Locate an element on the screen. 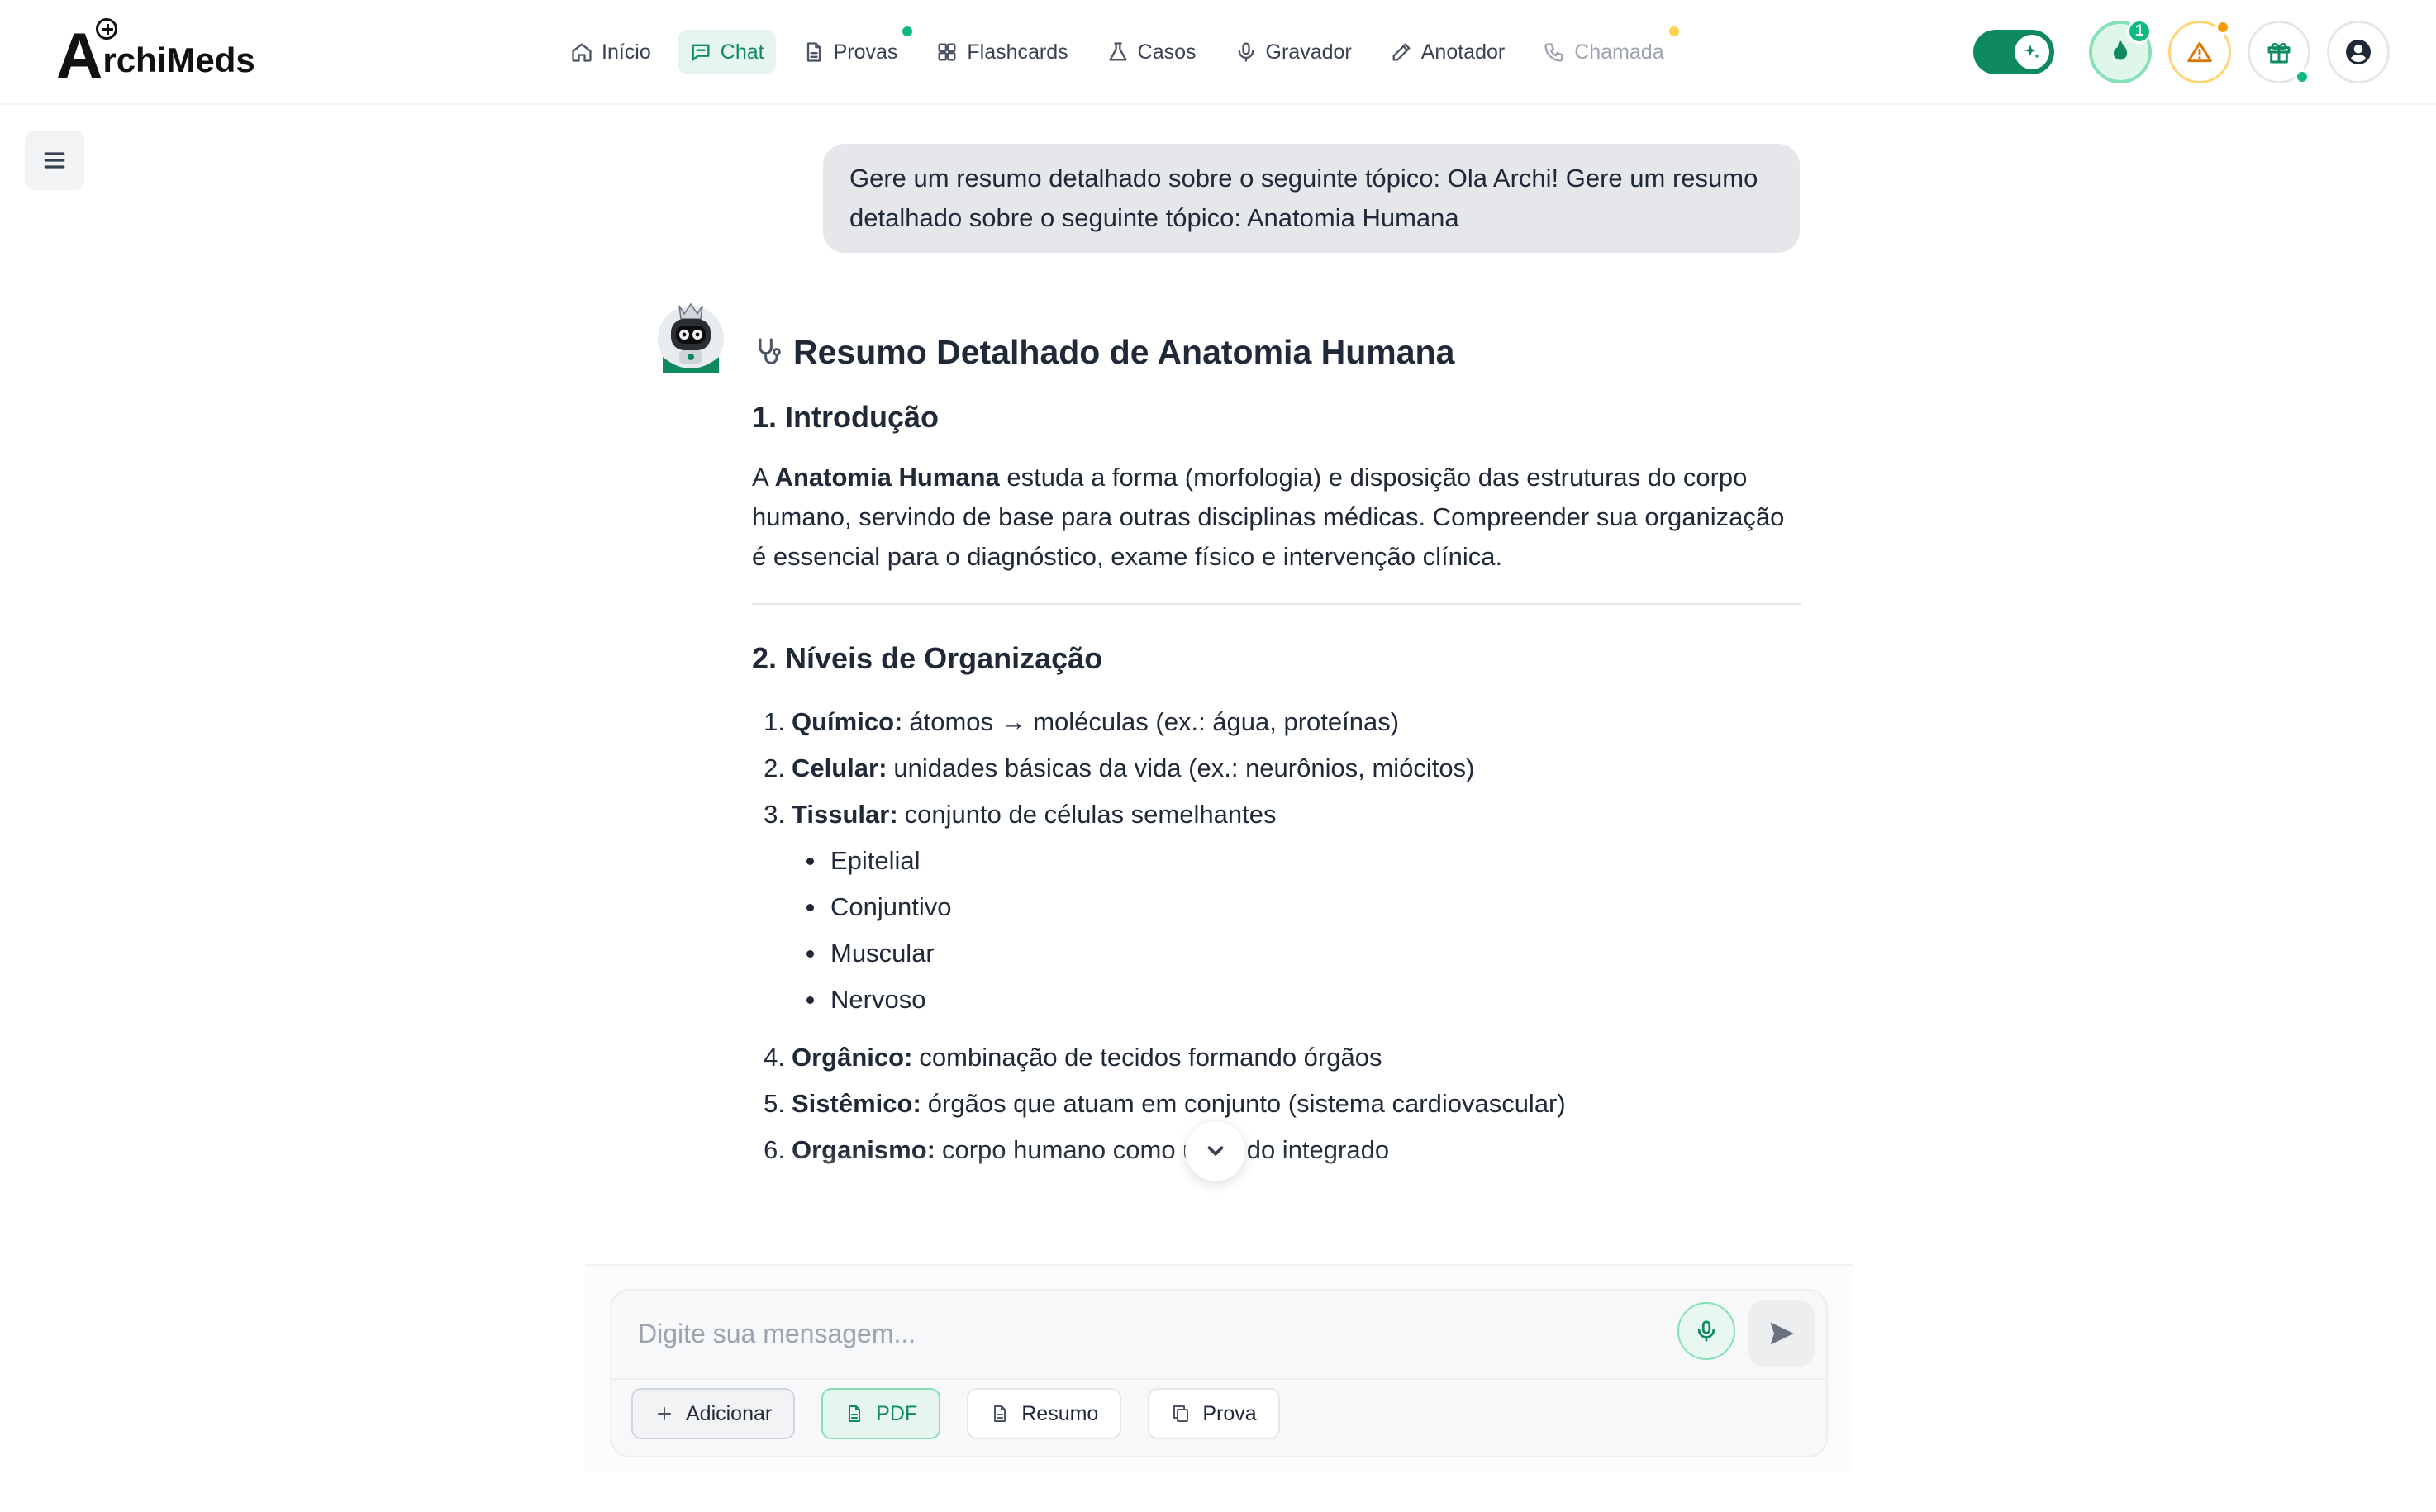  nav-item-casos: Casos is located at coordinates (1151, 52).